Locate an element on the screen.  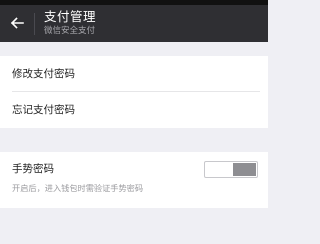
toggle-knob is located at coordinates (220, 169).